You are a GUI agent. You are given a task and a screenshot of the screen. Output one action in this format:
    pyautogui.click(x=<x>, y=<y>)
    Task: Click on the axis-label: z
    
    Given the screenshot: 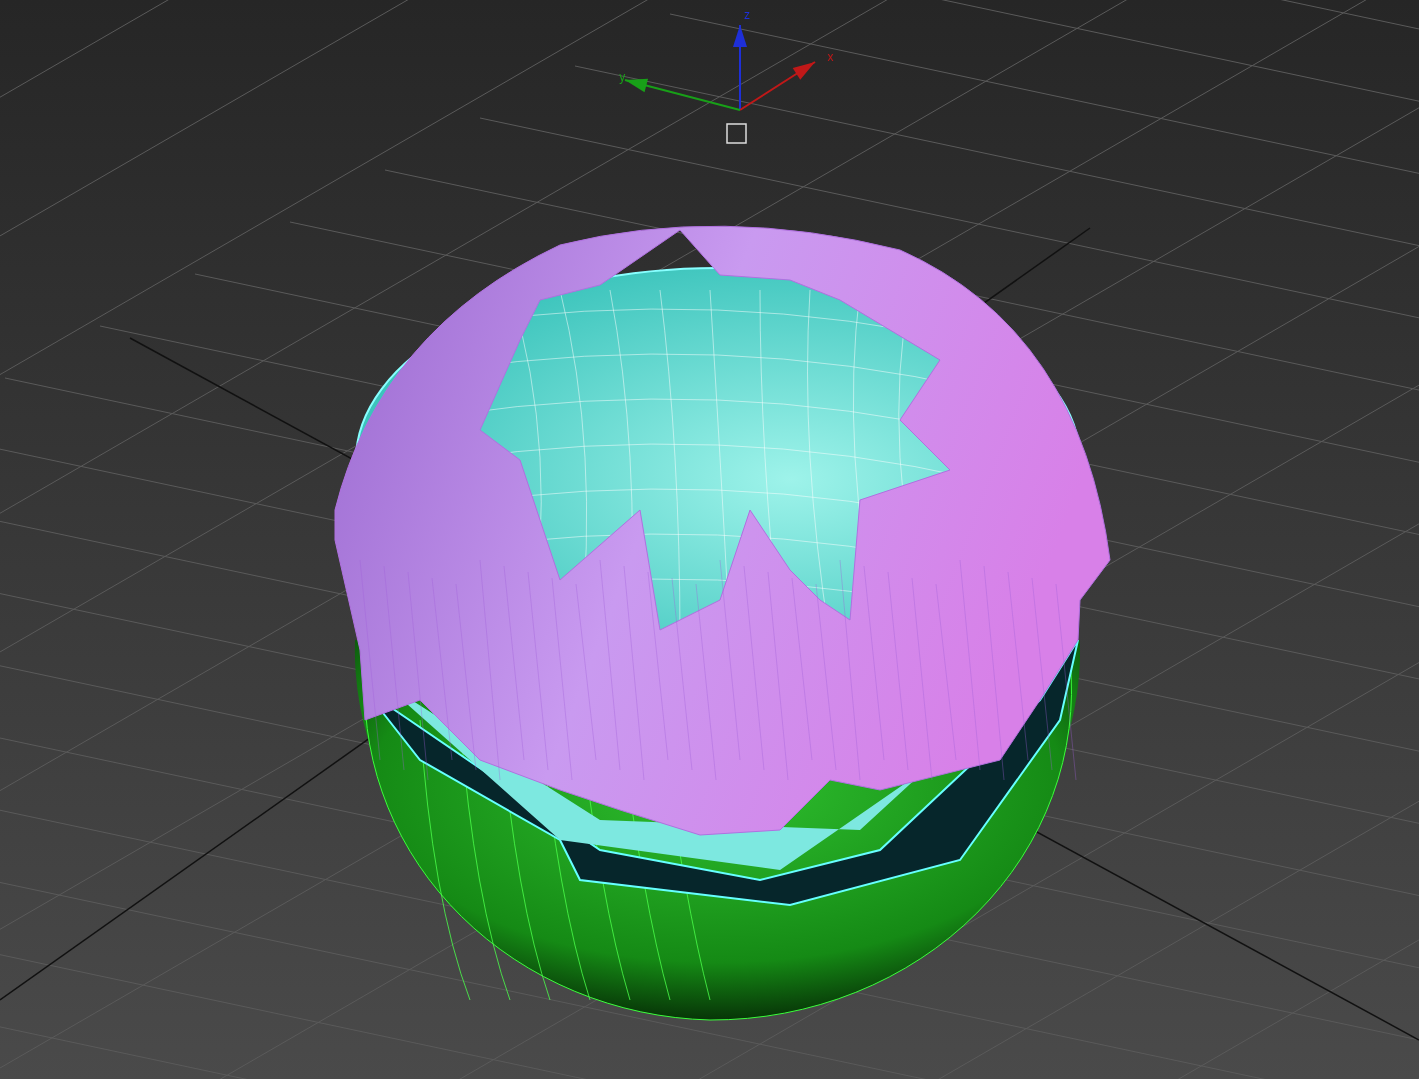 What is the action you would take?
    pyautogui.click(x=747, y=15)
    